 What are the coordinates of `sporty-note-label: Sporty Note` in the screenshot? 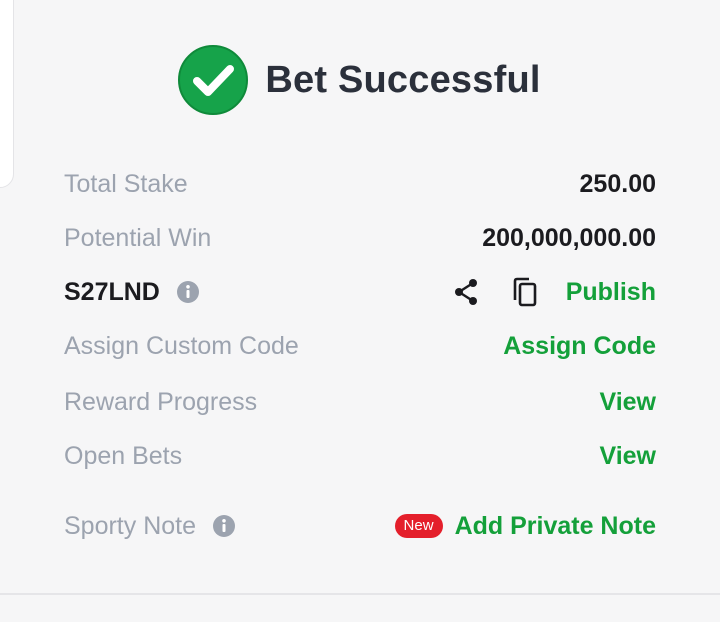 It's located at (130, 525).